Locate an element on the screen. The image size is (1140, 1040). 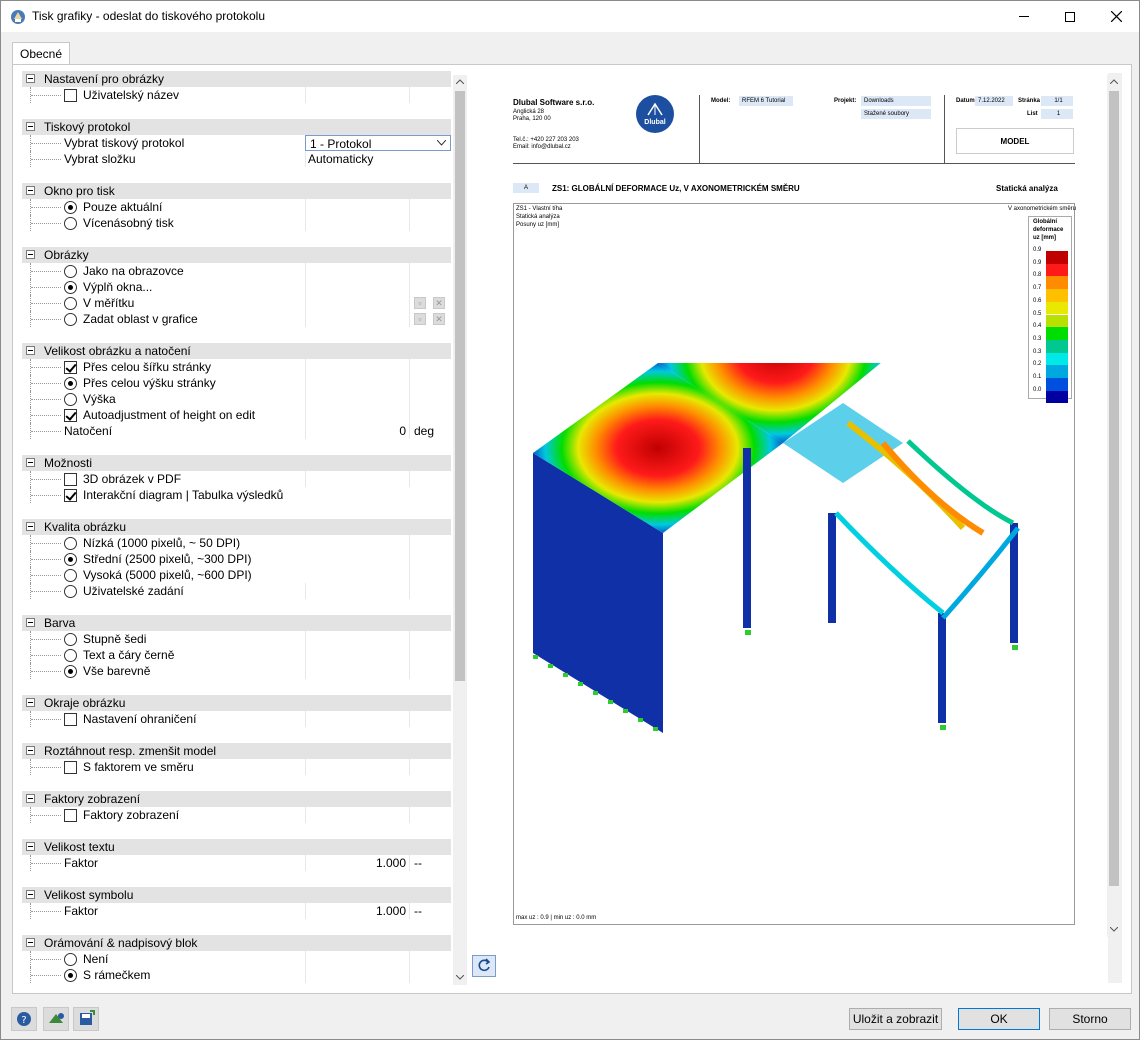
define-area-radio is located at coordinates (70, 319).